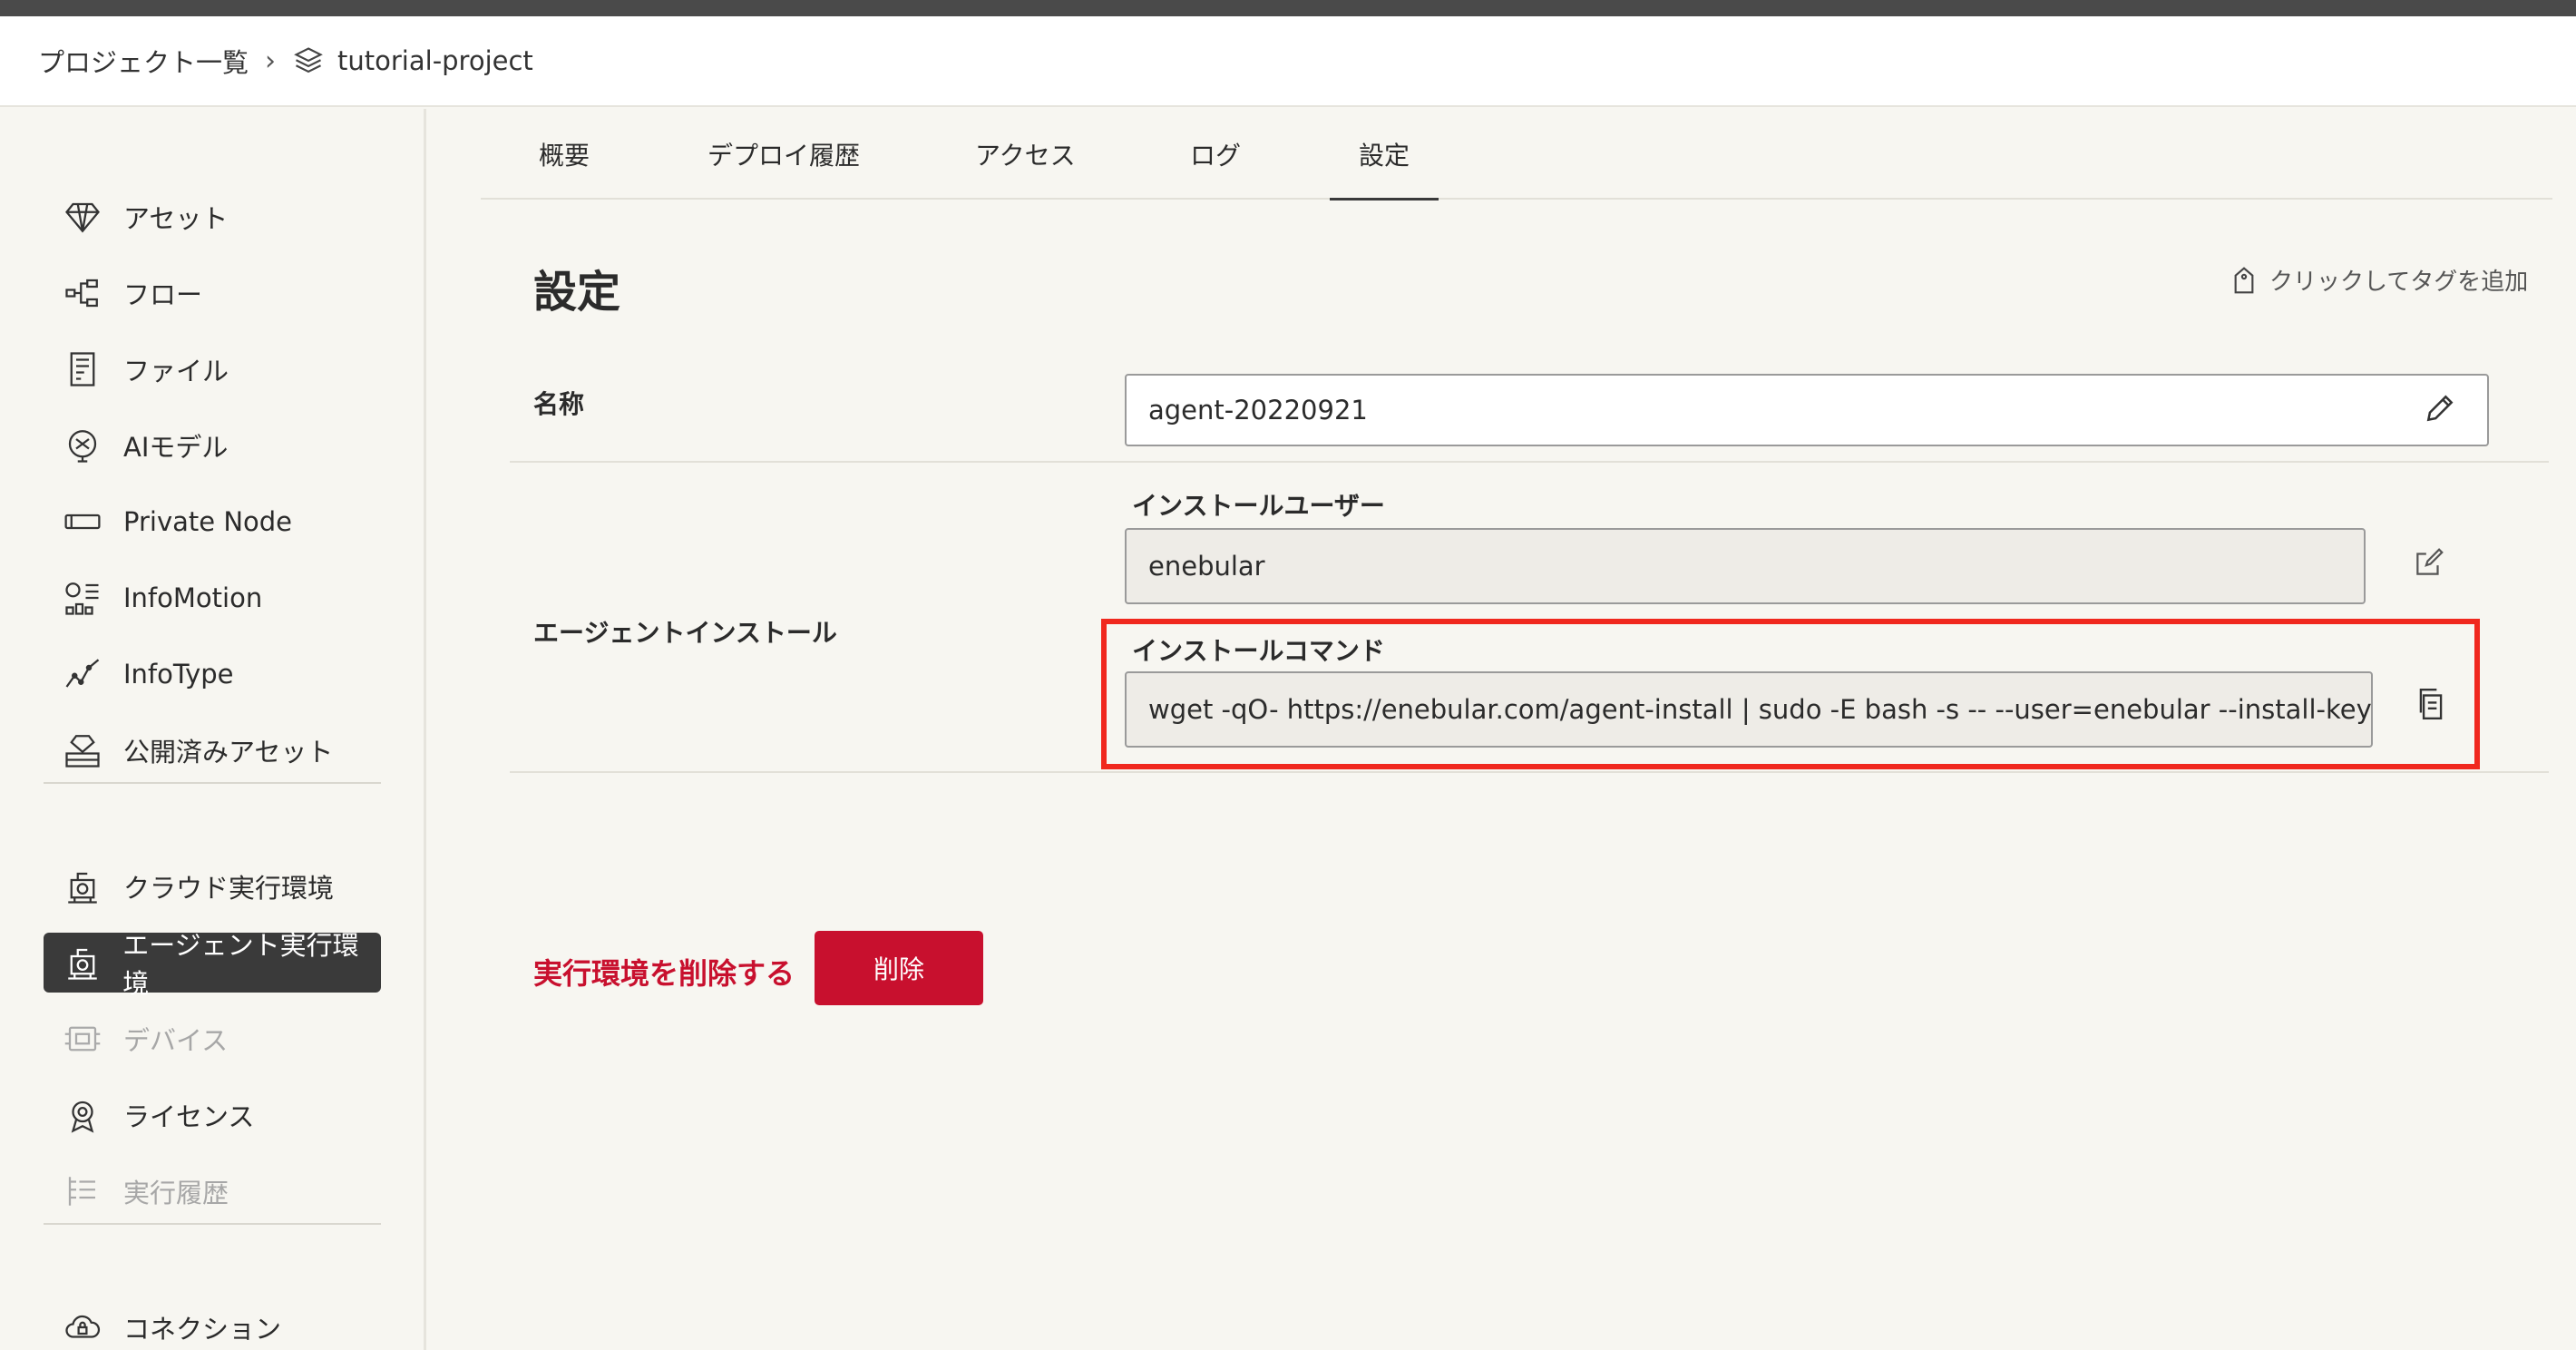 The width and height of the screenshot is (2576, 1350). What do you see at coordinates (564, 154) in the screenshot?
I see `tab-overview: 概要` at bounding box center [564, 154].